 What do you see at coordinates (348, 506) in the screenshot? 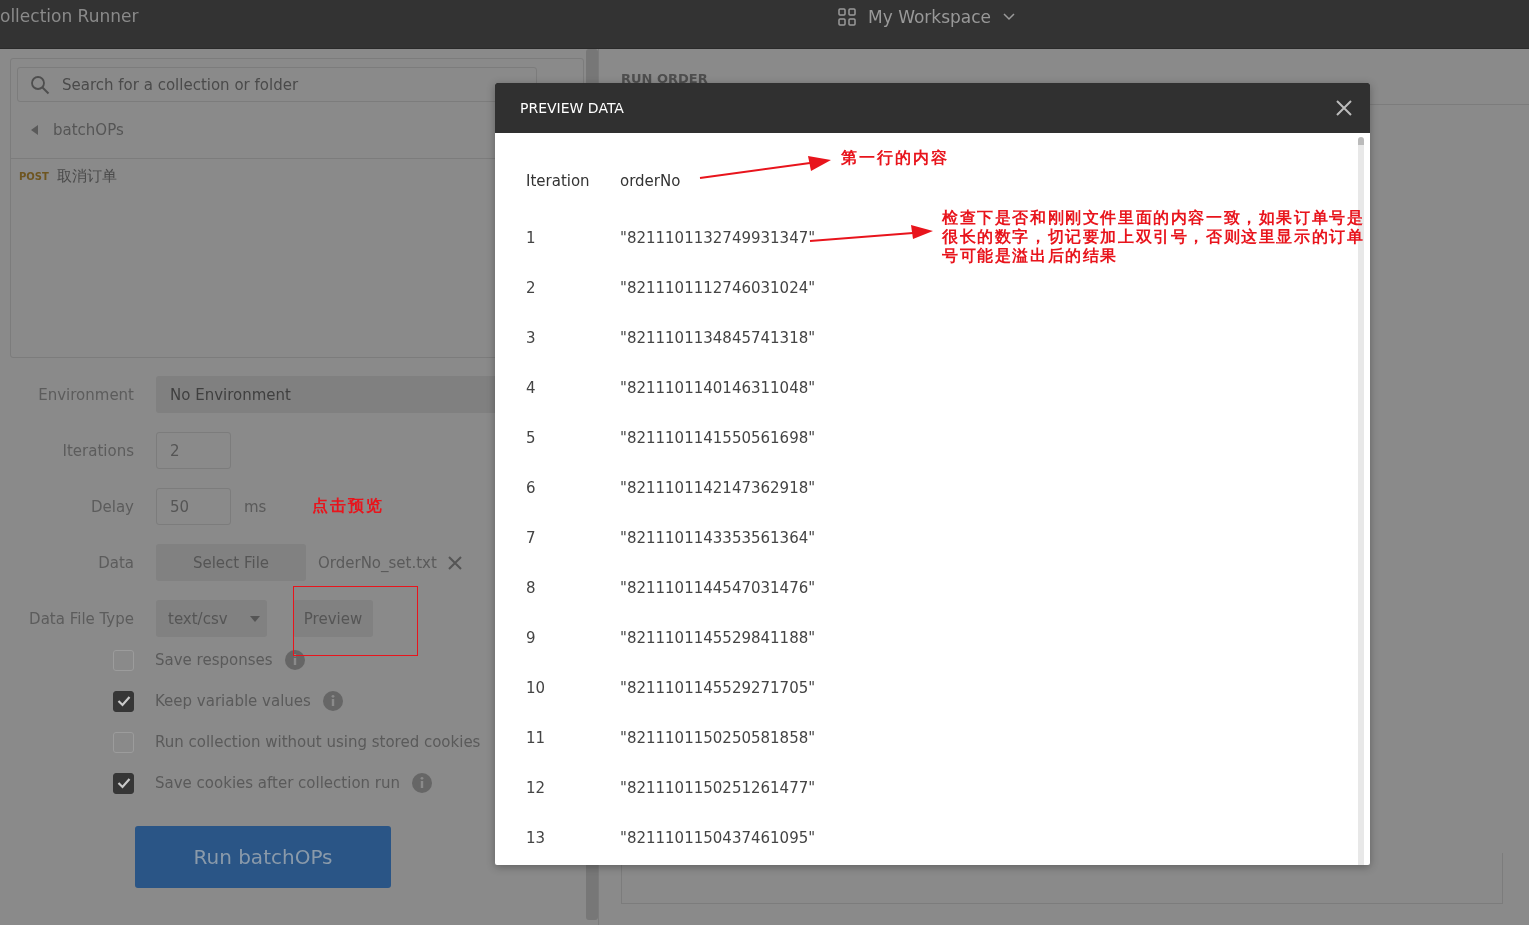
I see `annotation-text: 点击预览` at bounding box center [348, 506].